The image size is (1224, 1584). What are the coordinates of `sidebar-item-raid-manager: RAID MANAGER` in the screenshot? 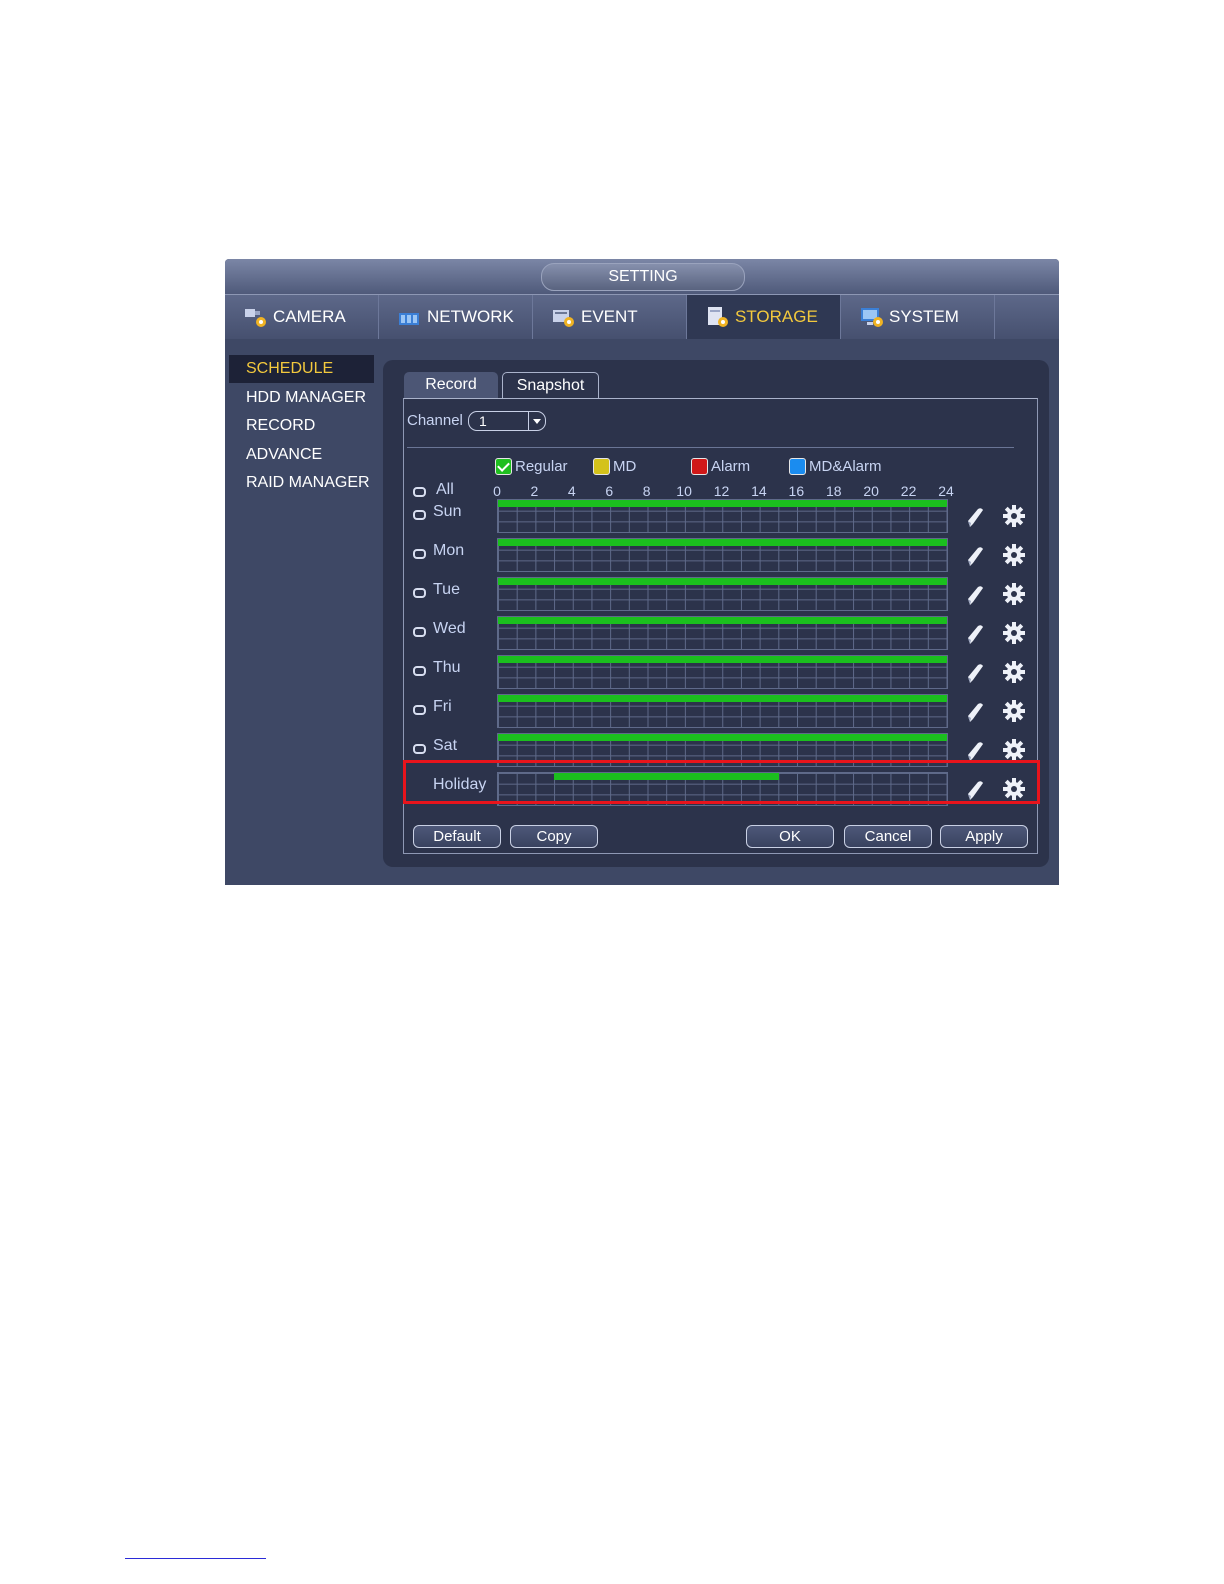 It's located at (301, 483).